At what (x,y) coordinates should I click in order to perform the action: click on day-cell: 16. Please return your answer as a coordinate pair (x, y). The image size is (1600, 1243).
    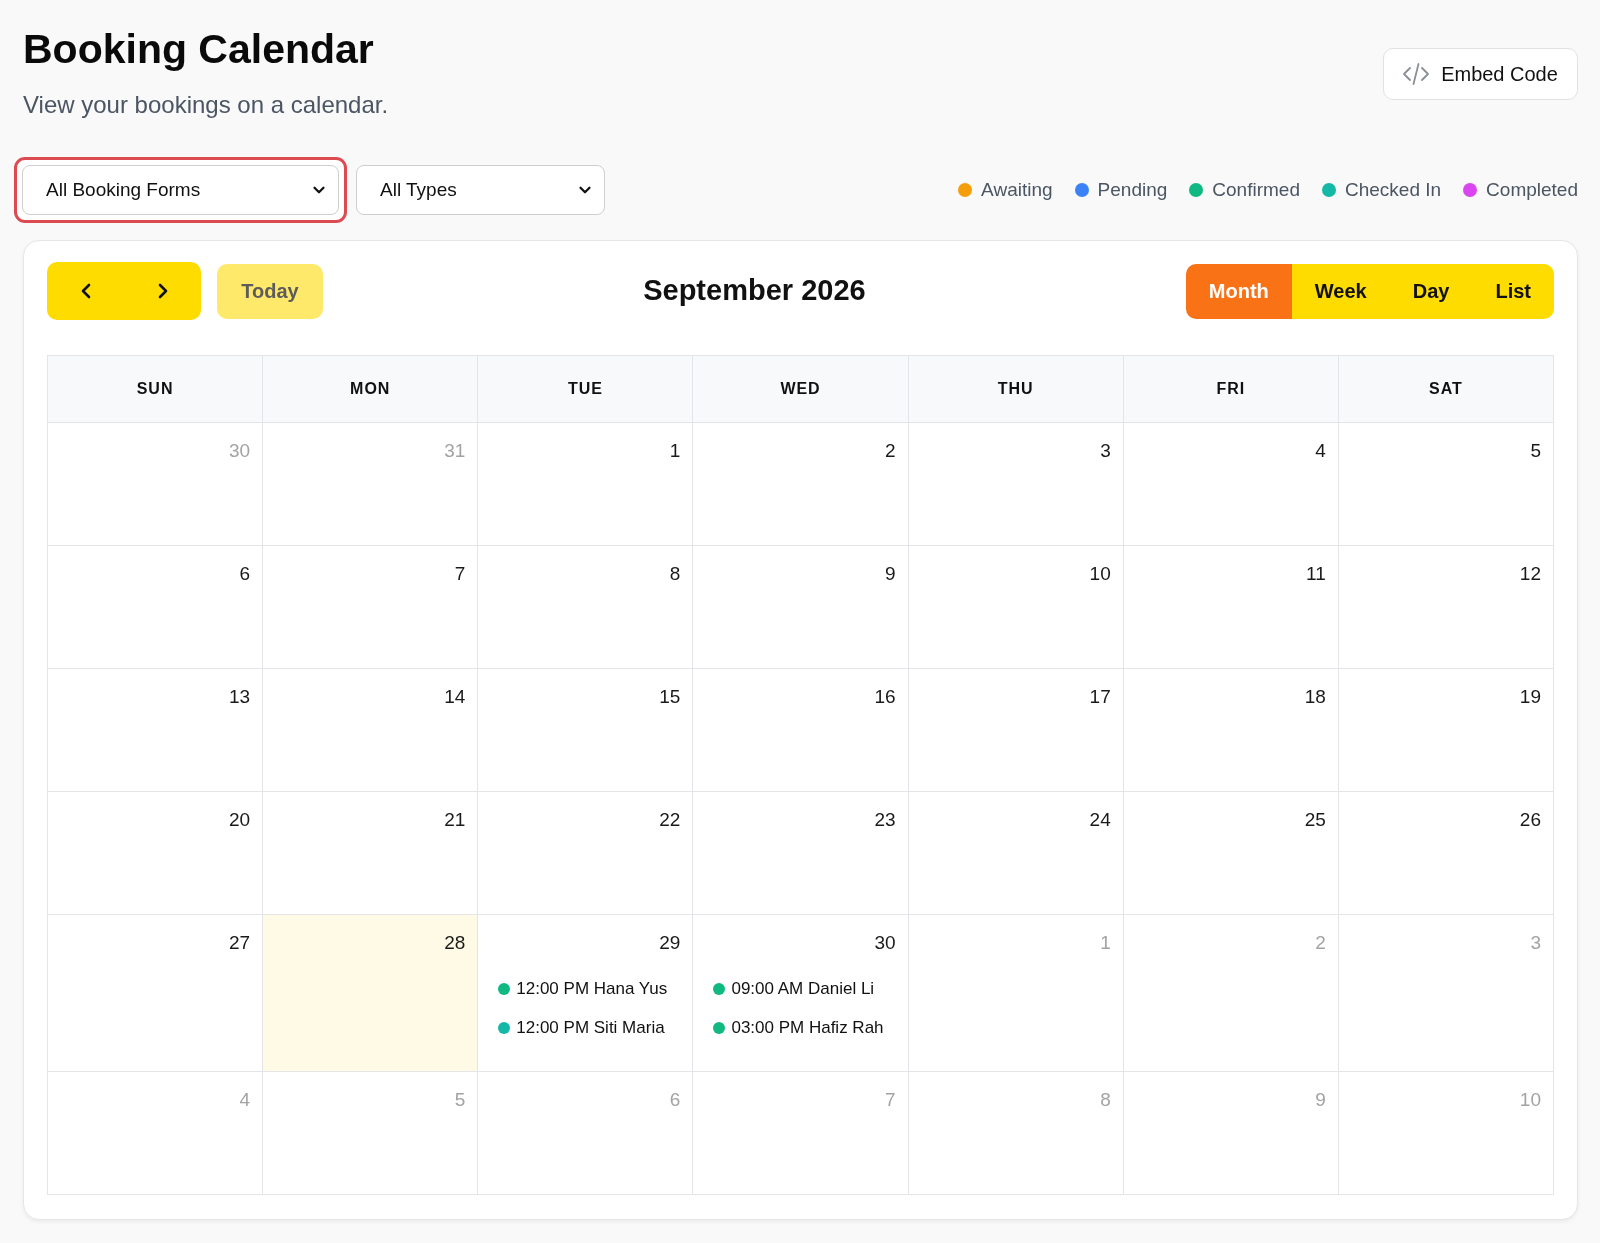
    Looking at the image, I should click on (801, 730).